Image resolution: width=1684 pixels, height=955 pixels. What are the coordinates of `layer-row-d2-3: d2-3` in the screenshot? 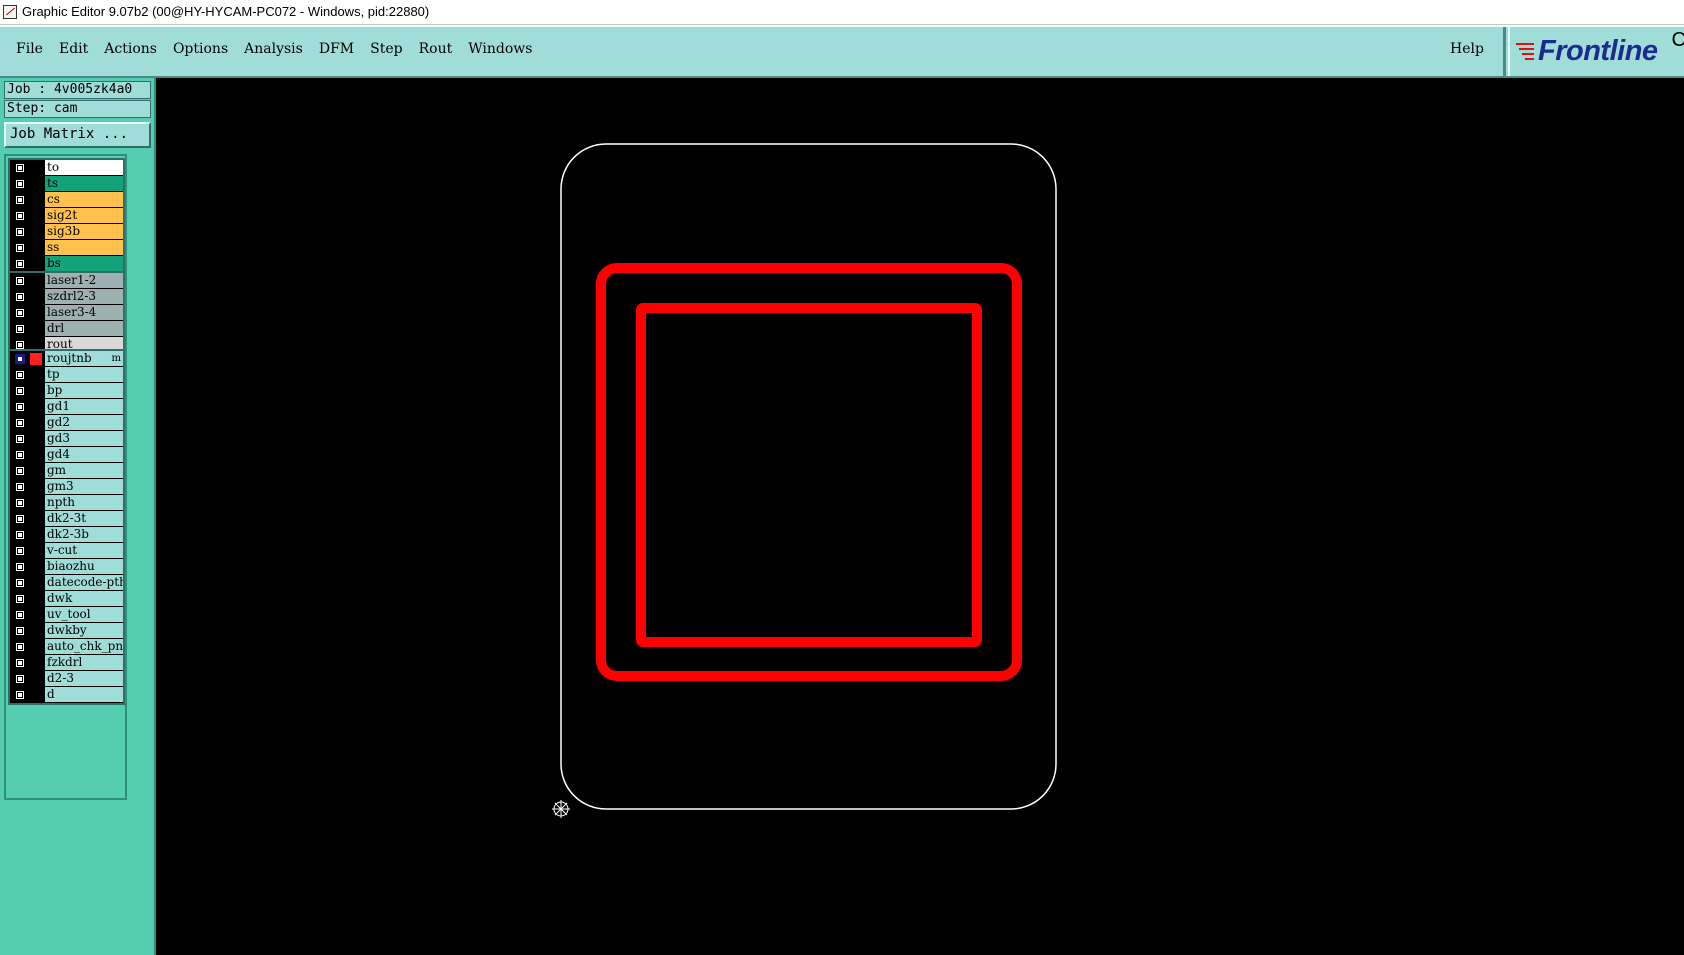 It's located at (66, 679).